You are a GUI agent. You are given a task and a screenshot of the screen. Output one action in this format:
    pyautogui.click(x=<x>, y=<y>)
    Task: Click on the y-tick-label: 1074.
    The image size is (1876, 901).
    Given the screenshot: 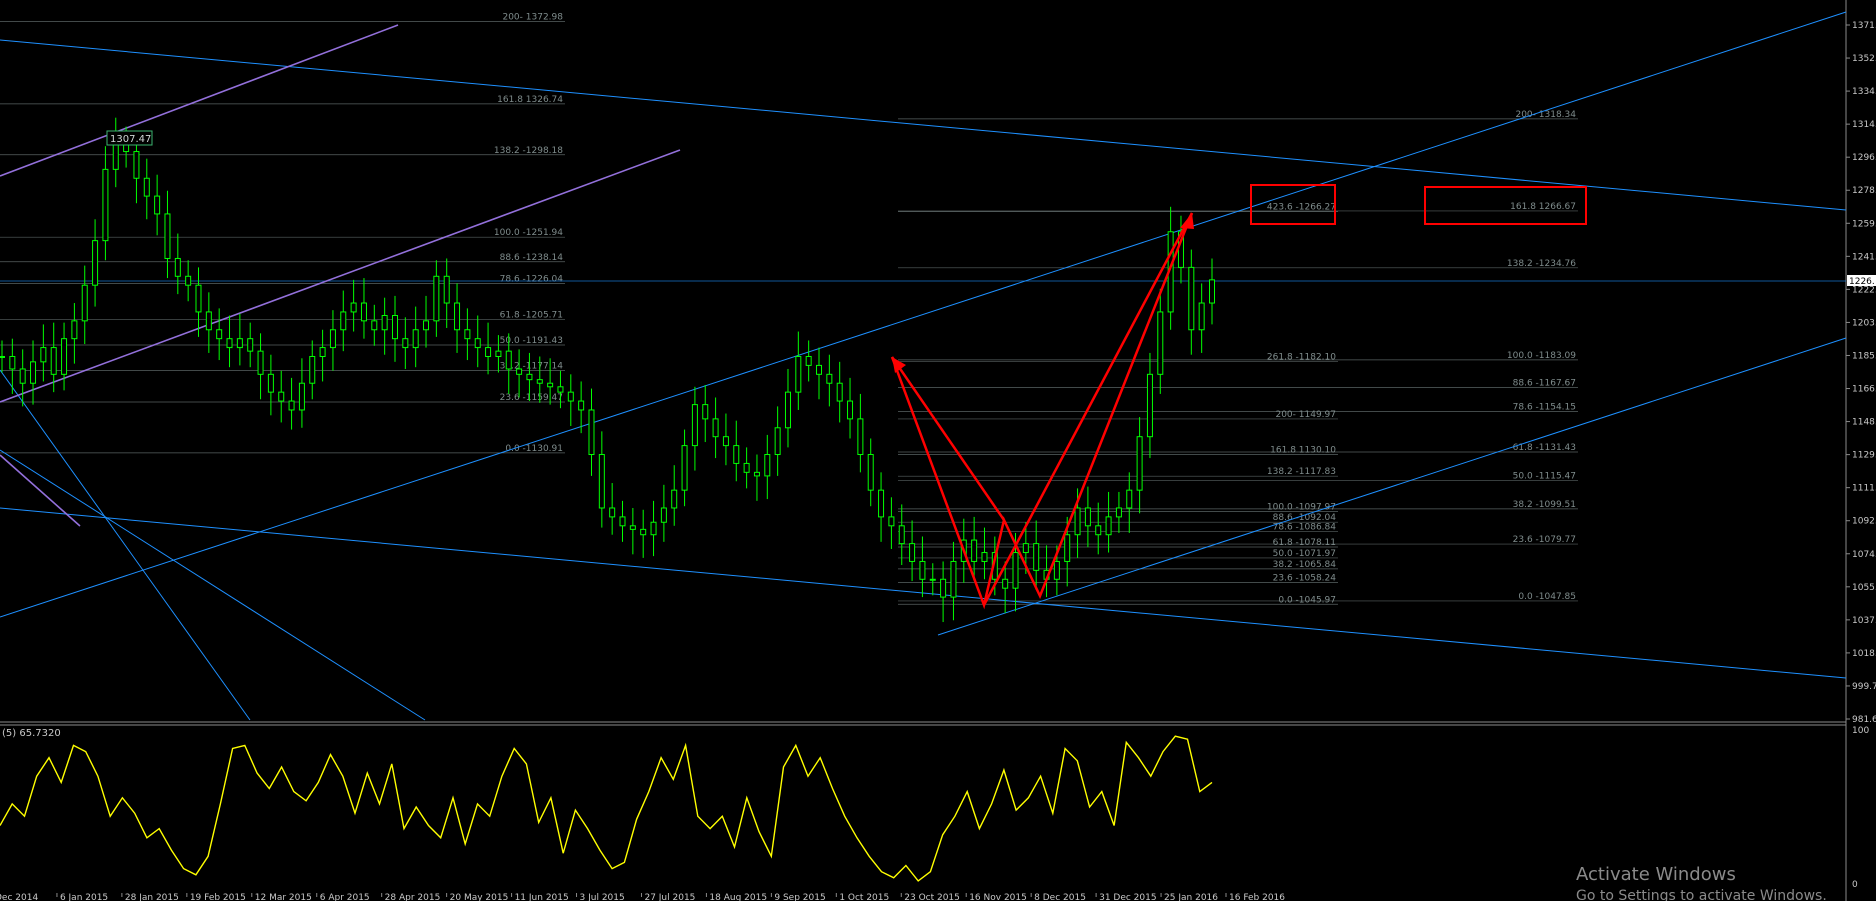 What is the action you would take?
    pyautogui.click(x=1864, y=555)
    